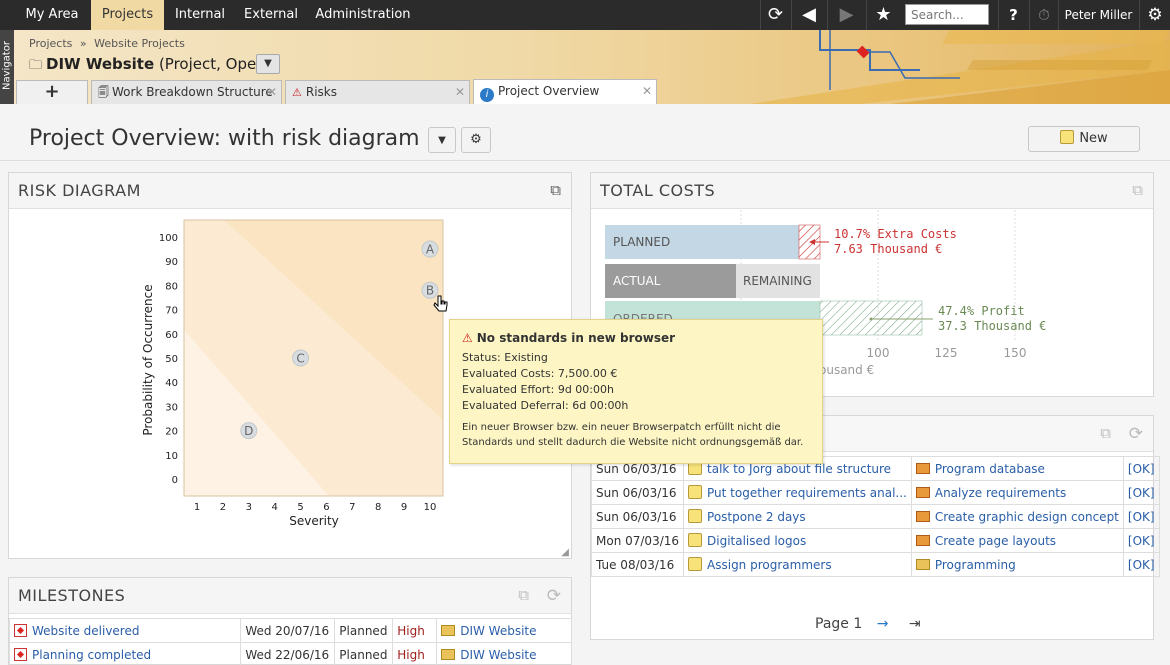 This screenshot has height=665, width=1170. What do you see at coordinates (271, 15) in the screenshot?
I see `nav-tab-external: External` at bounding box center [271, 15].